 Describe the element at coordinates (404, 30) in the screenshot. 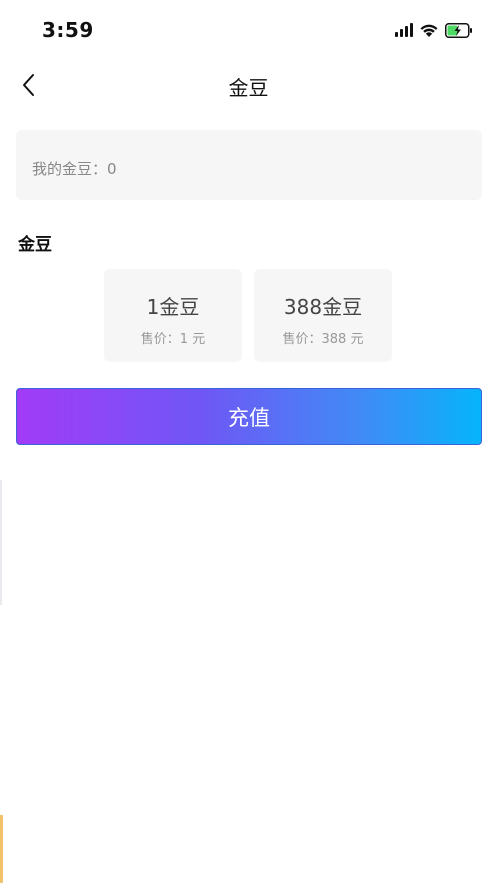

I see `signal-icon` at that location.